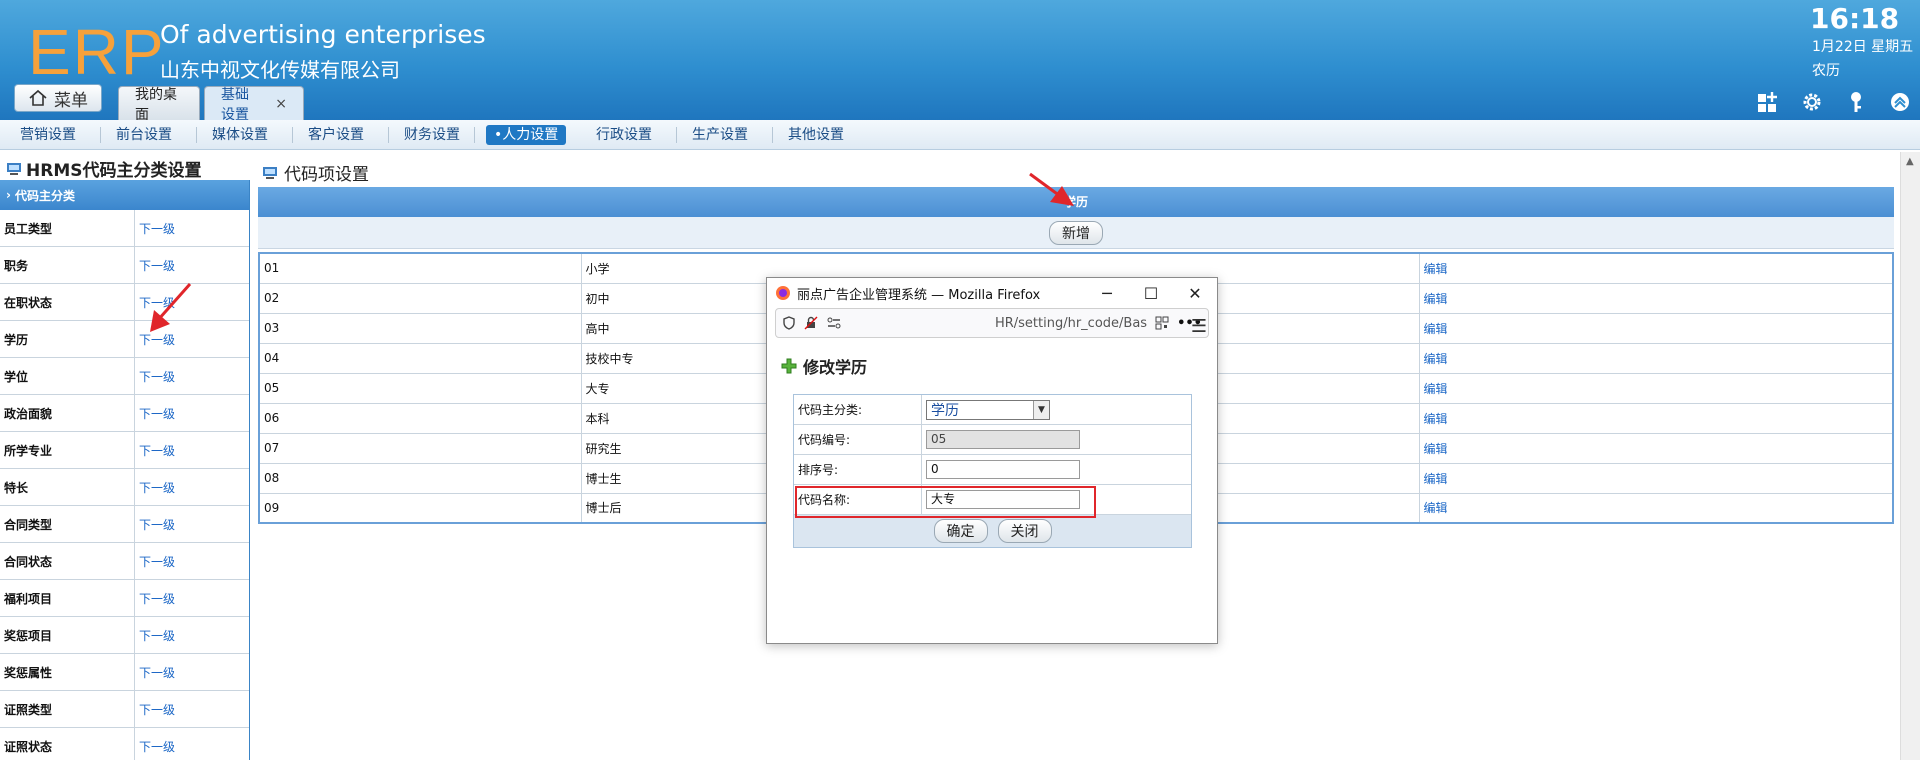 This screenshot has width=1920, height=760. What do you see at coordinates (48, 135) in the screenshot?
I see `subnav-marketing: 营销设置` at bounding box center [48, 135].